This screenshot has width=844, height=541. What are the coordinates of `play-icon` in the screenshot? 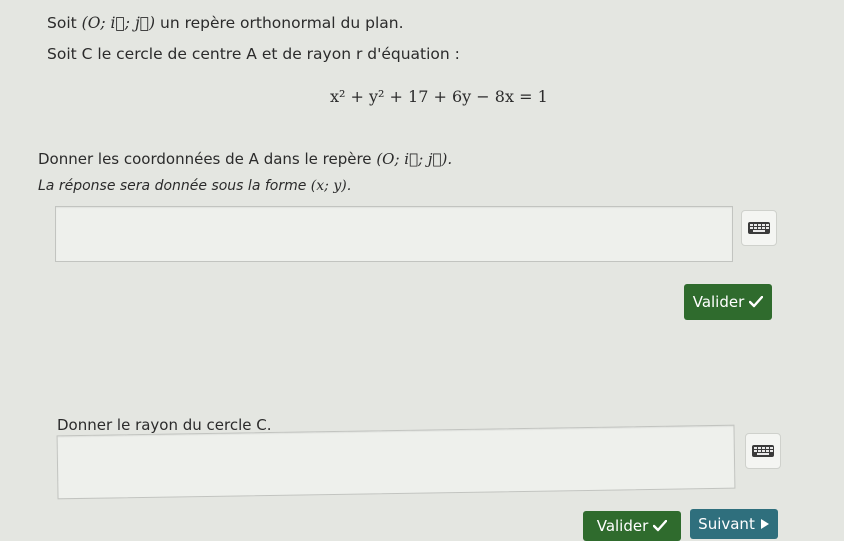 It's located at (764, 524).